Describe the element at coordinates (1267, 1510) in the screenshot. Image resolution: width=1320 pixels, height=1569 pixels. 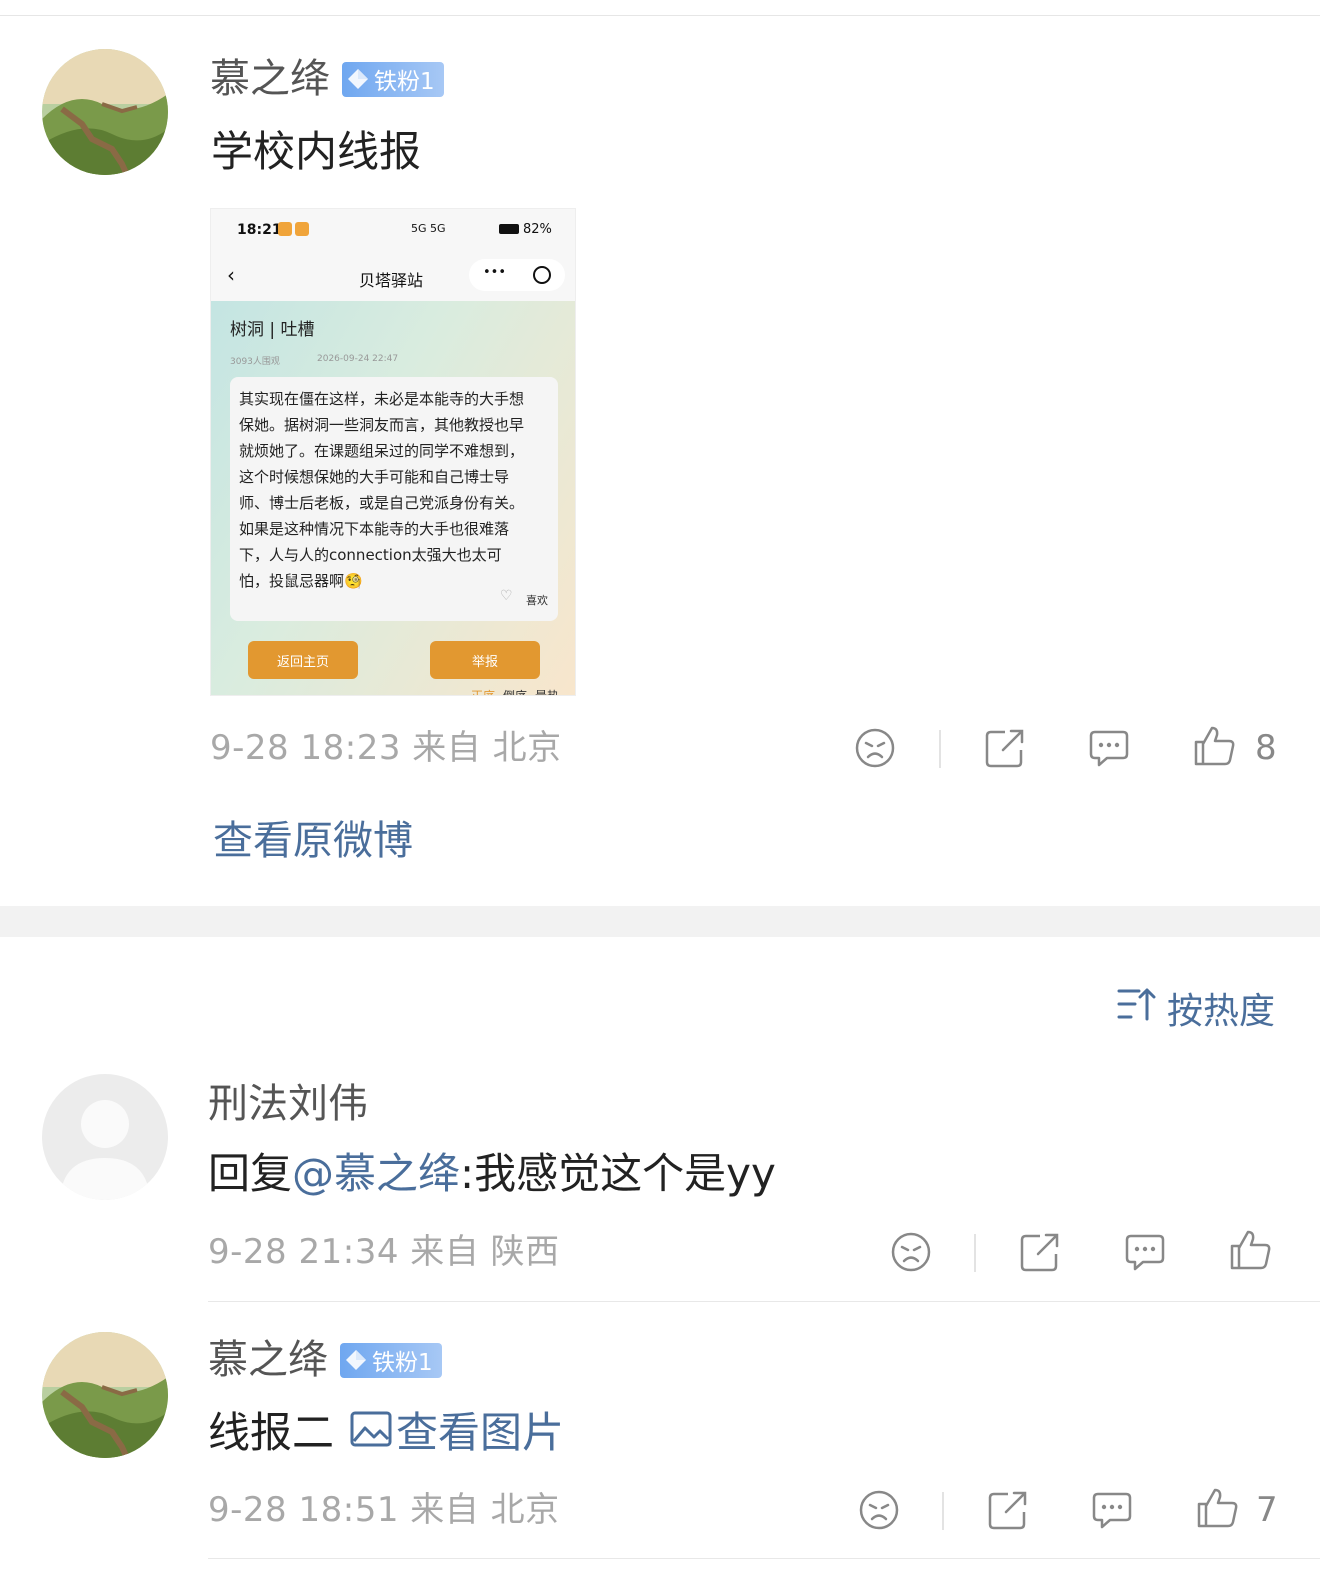
I see `like-count: 7` at that location.